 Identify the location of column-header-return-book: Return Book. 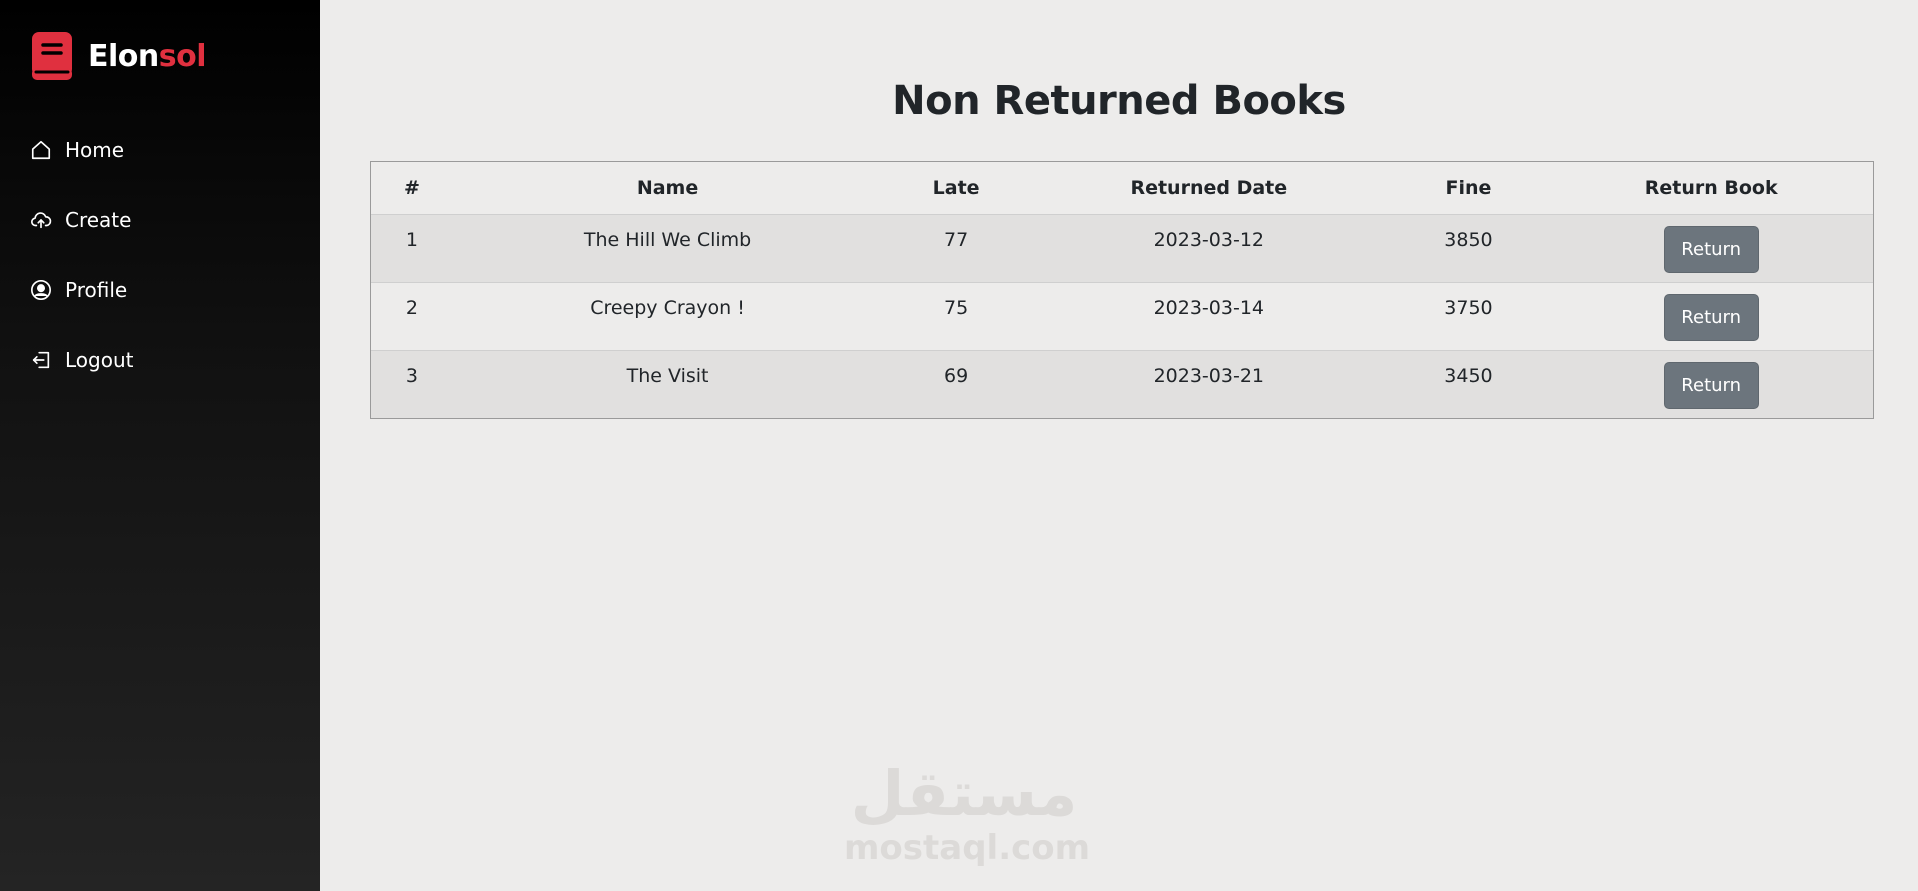
(1711, 188).